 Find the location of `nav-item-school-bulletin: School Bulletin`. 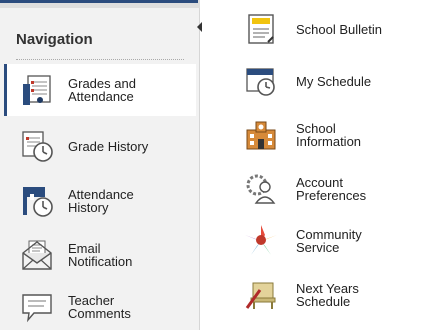

nav-item-school-bulletin: School Bulletin is located at coordinates (334, 29).